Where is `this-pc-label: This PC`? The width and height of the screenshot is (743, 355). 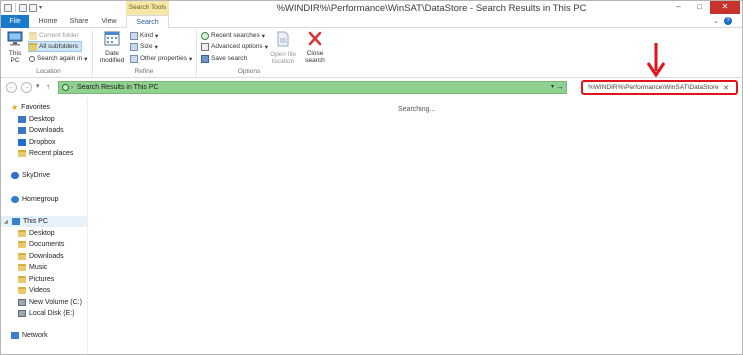
this-pc-label: This PC is located at coordinates (15, 57).